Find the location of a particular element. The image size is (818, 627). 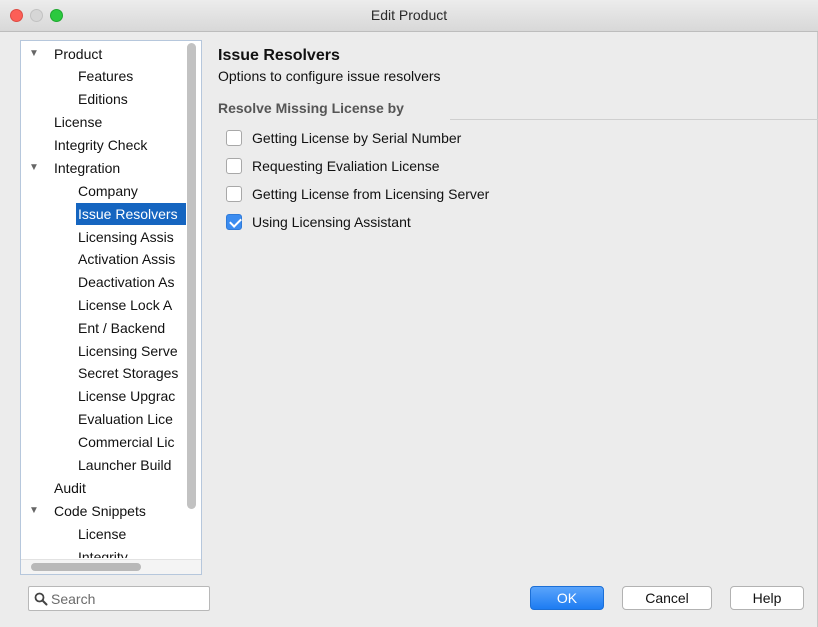

tree-item-licensing-server: Licensing Serve is located at coordinates (128, 351).